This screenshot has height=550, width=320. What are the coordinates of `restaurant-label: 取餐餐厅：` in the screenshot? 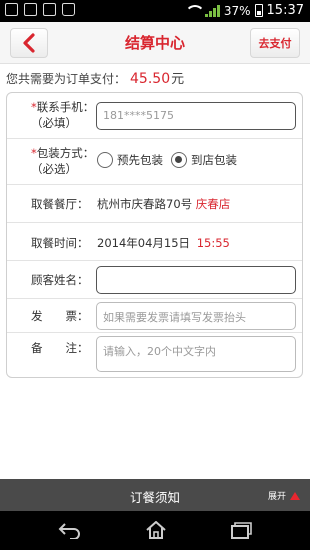 It's located at (60, 204).